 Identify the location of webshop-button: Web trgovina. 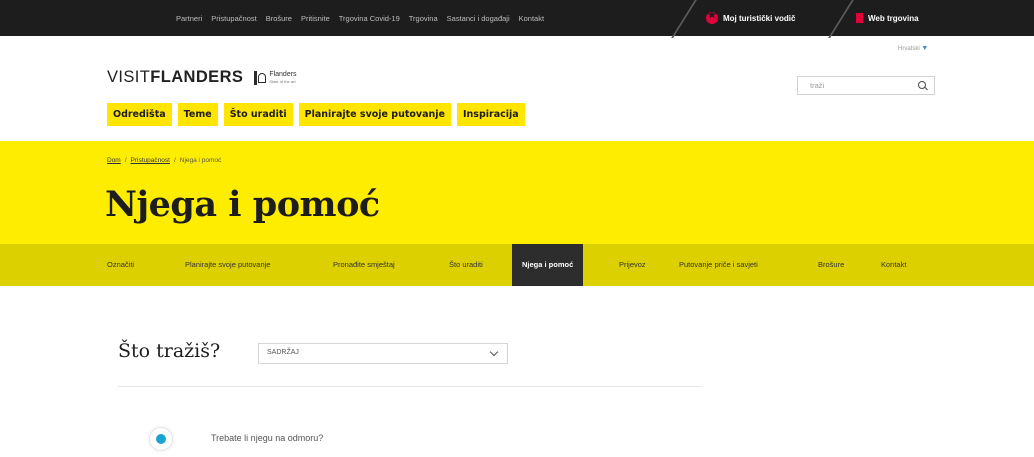
(887, 18).